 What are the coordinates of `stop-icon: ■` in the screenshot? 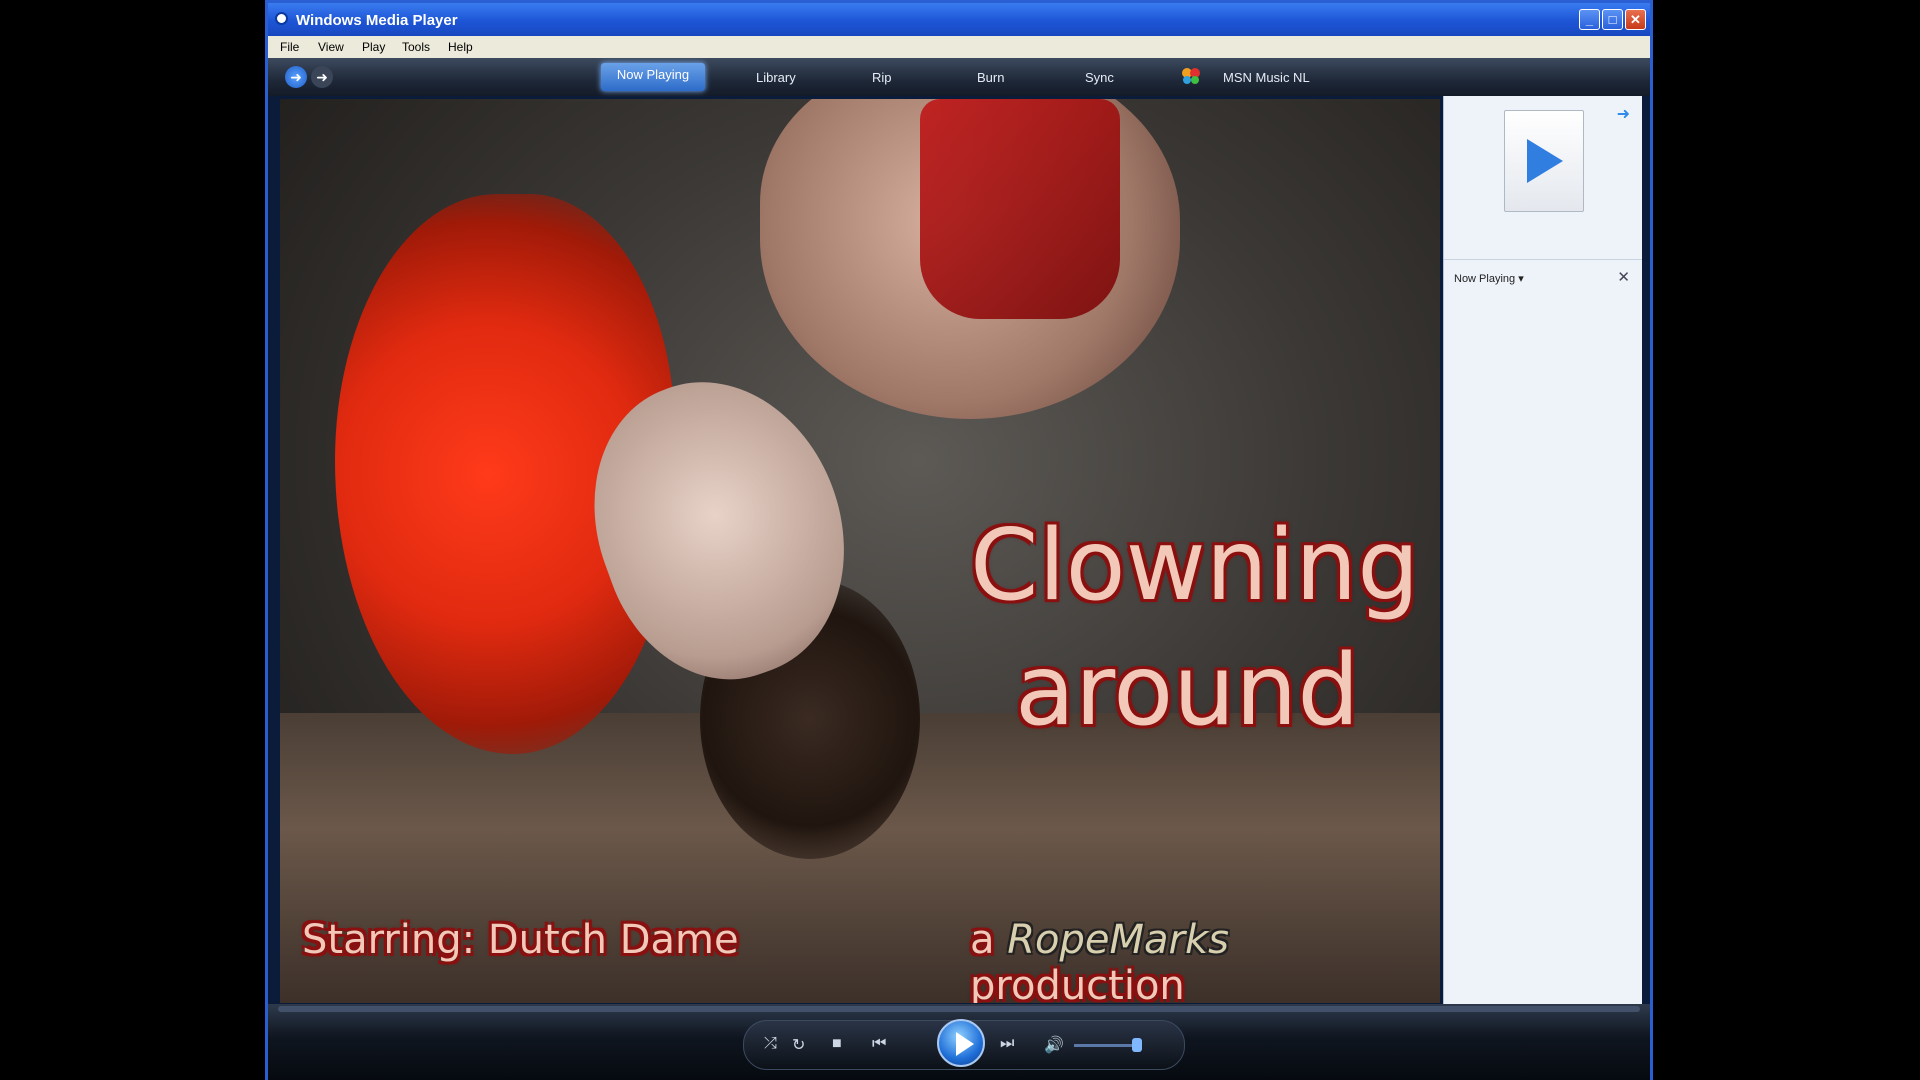 It's located at (837, 1044).